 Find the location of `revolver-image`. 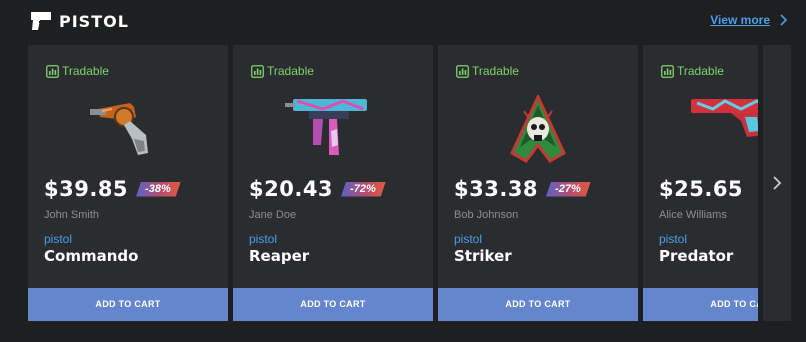

revolver-image is located at coordinates (119, 129).